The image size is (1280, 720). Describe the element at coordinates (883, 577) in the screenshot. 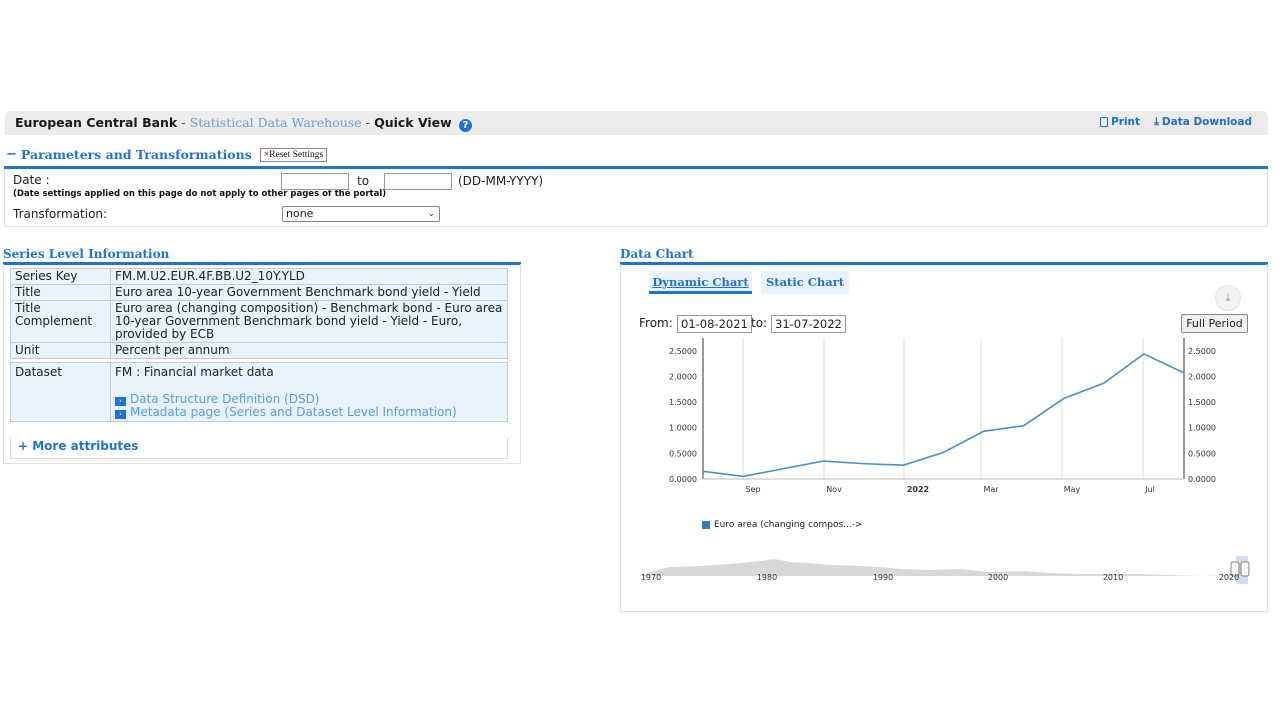

I see `navigator-label: 1990` at that location.